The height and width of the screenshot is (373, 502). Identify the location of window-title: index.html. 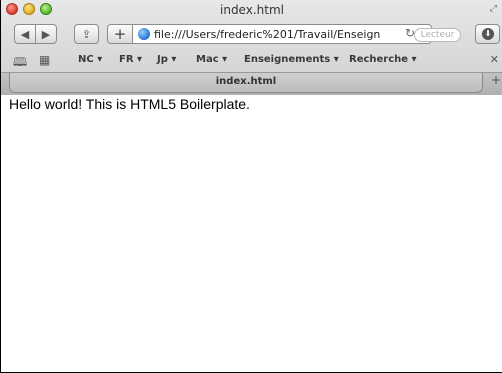
(252, 10).